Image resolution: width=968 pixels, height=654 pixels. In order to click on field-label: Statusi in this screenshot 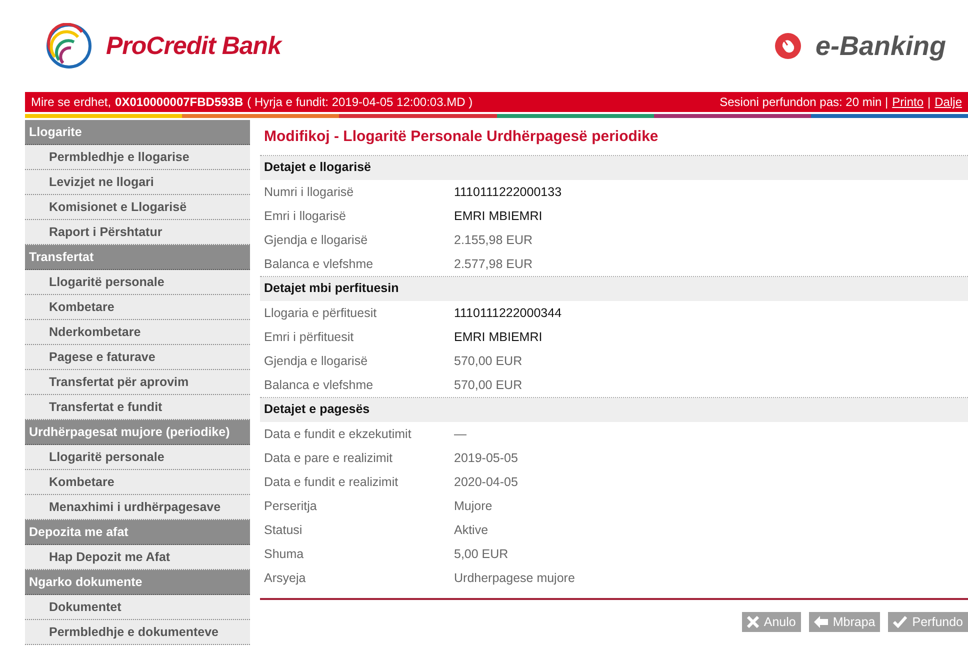, I will do `click(284, 530)`.